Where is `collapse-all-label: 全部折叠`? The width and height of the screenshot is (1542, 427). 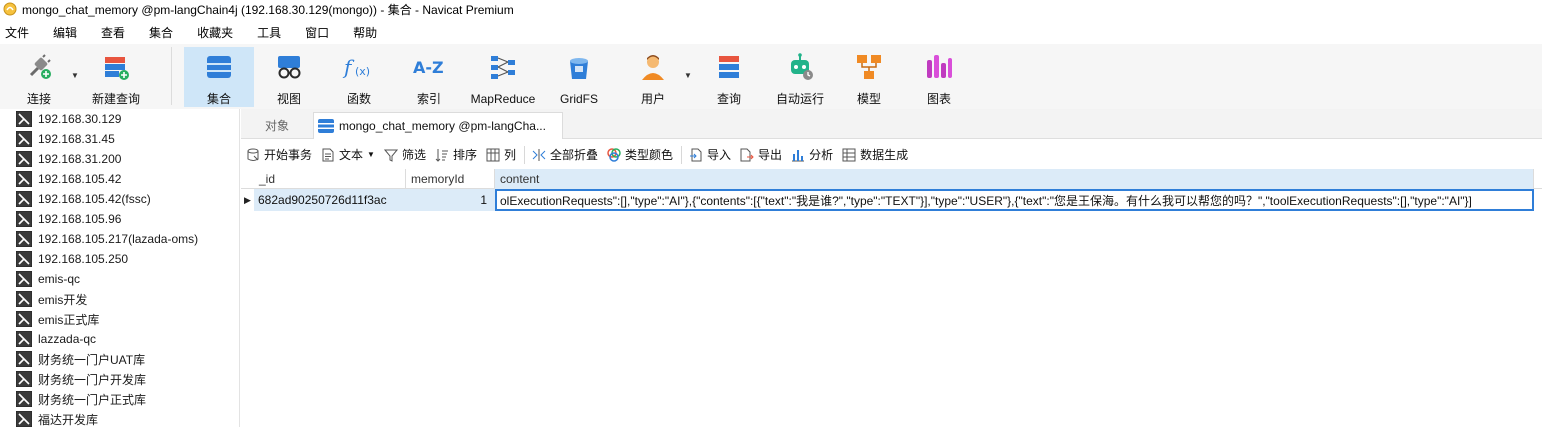
collapse-all-label: 全部折叠 is located at coordinates (574, 155).